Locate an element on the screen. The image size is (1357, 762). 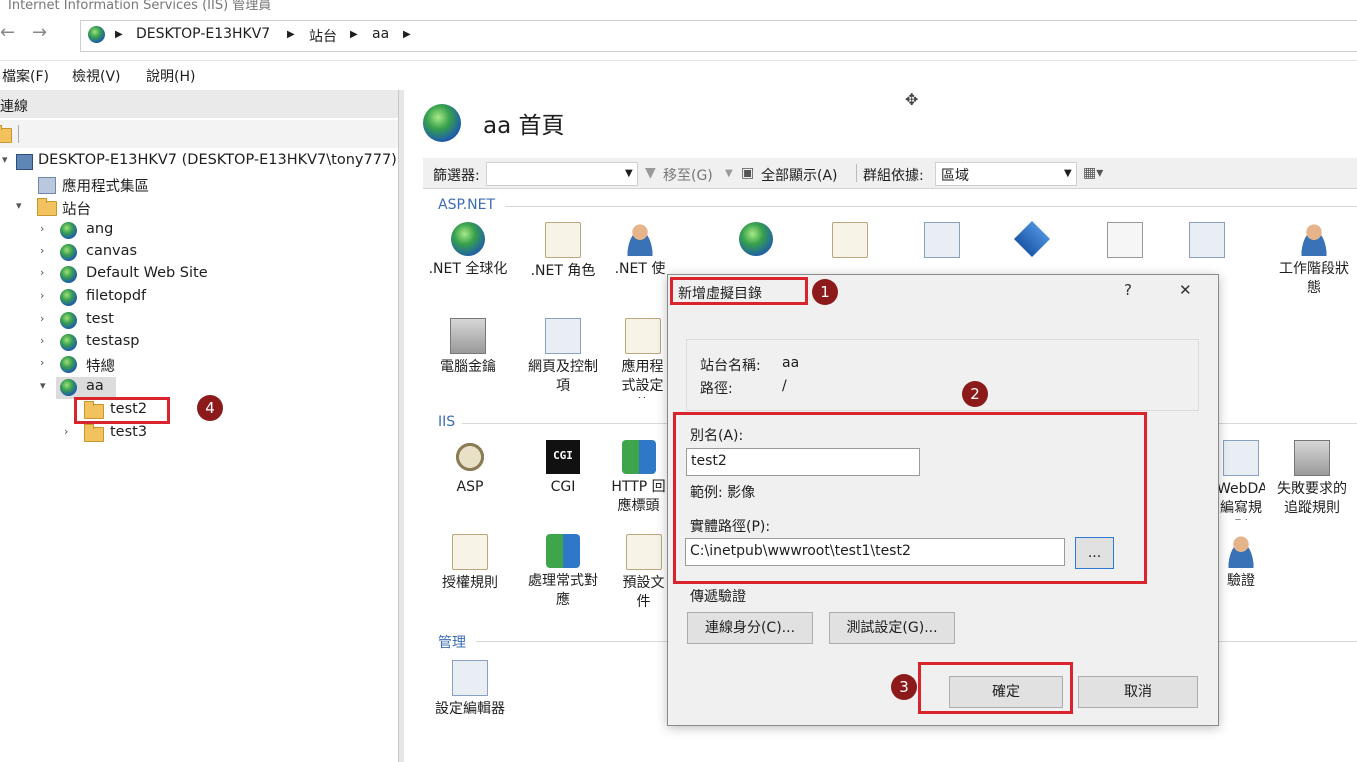
profile-icon is located at coordinates (942, 240).